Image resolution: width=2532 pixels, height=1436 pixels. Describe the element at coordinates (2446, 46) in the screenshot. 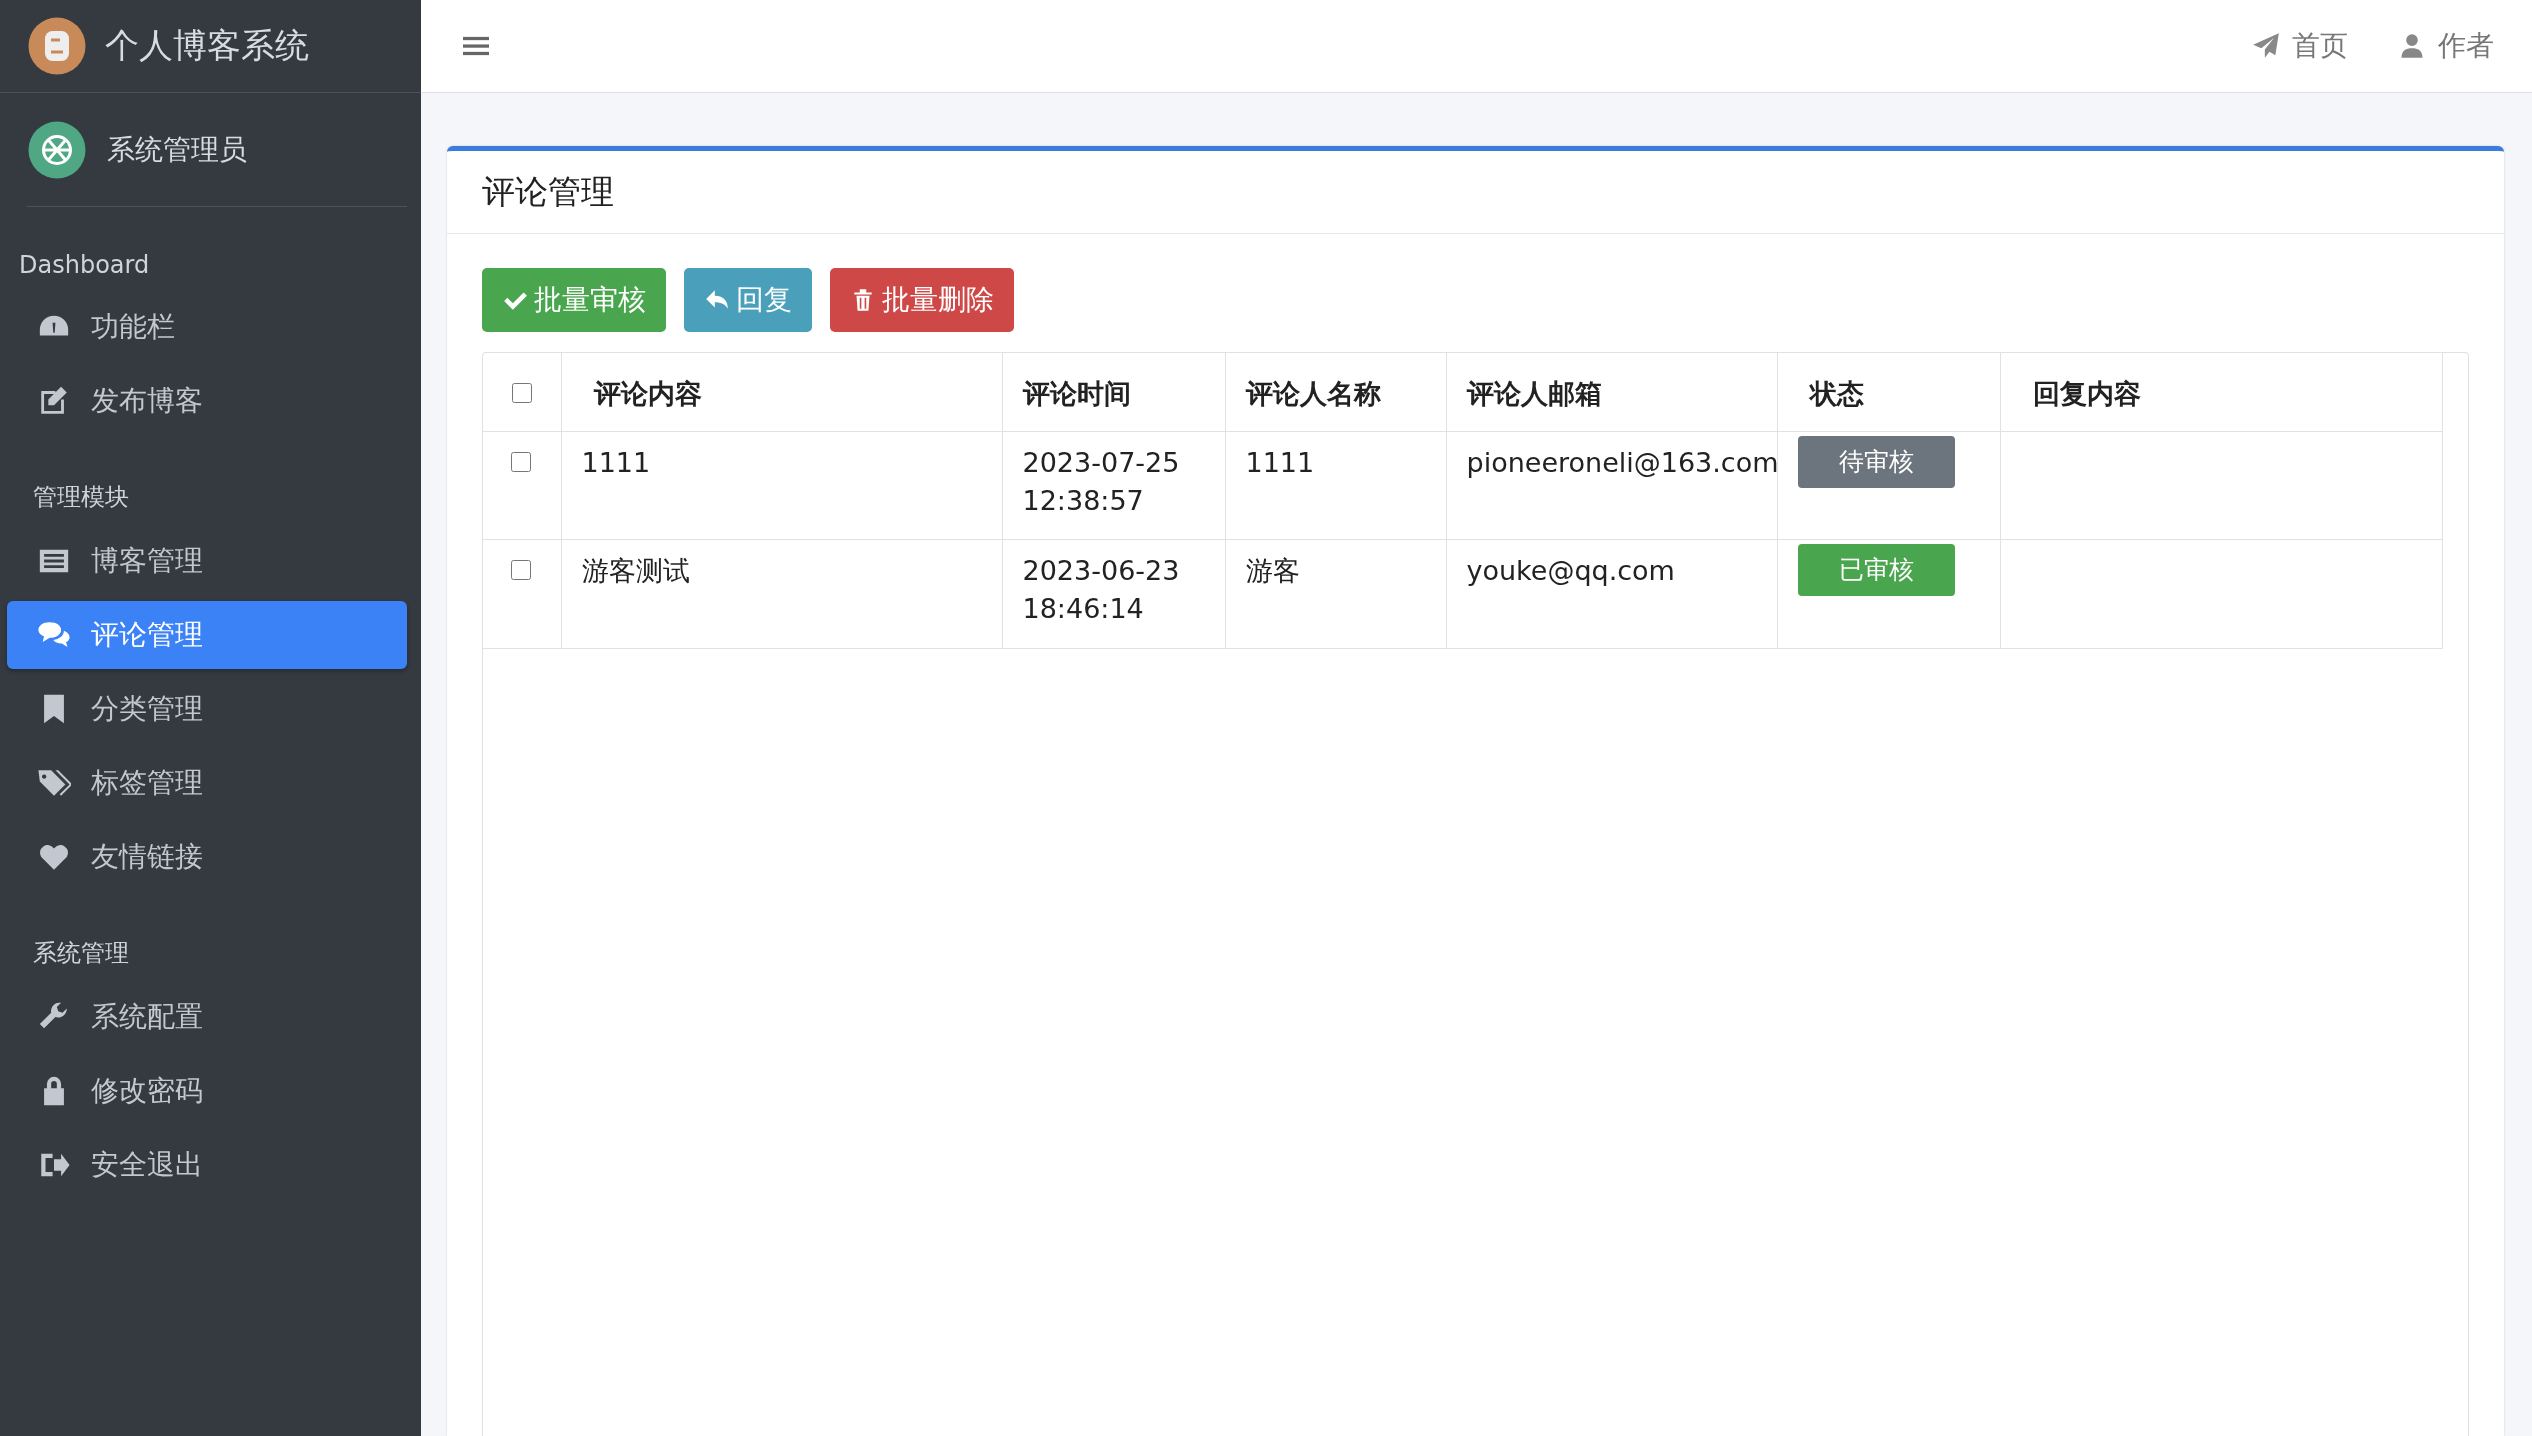

I see `nav-link: 作者` at that location.